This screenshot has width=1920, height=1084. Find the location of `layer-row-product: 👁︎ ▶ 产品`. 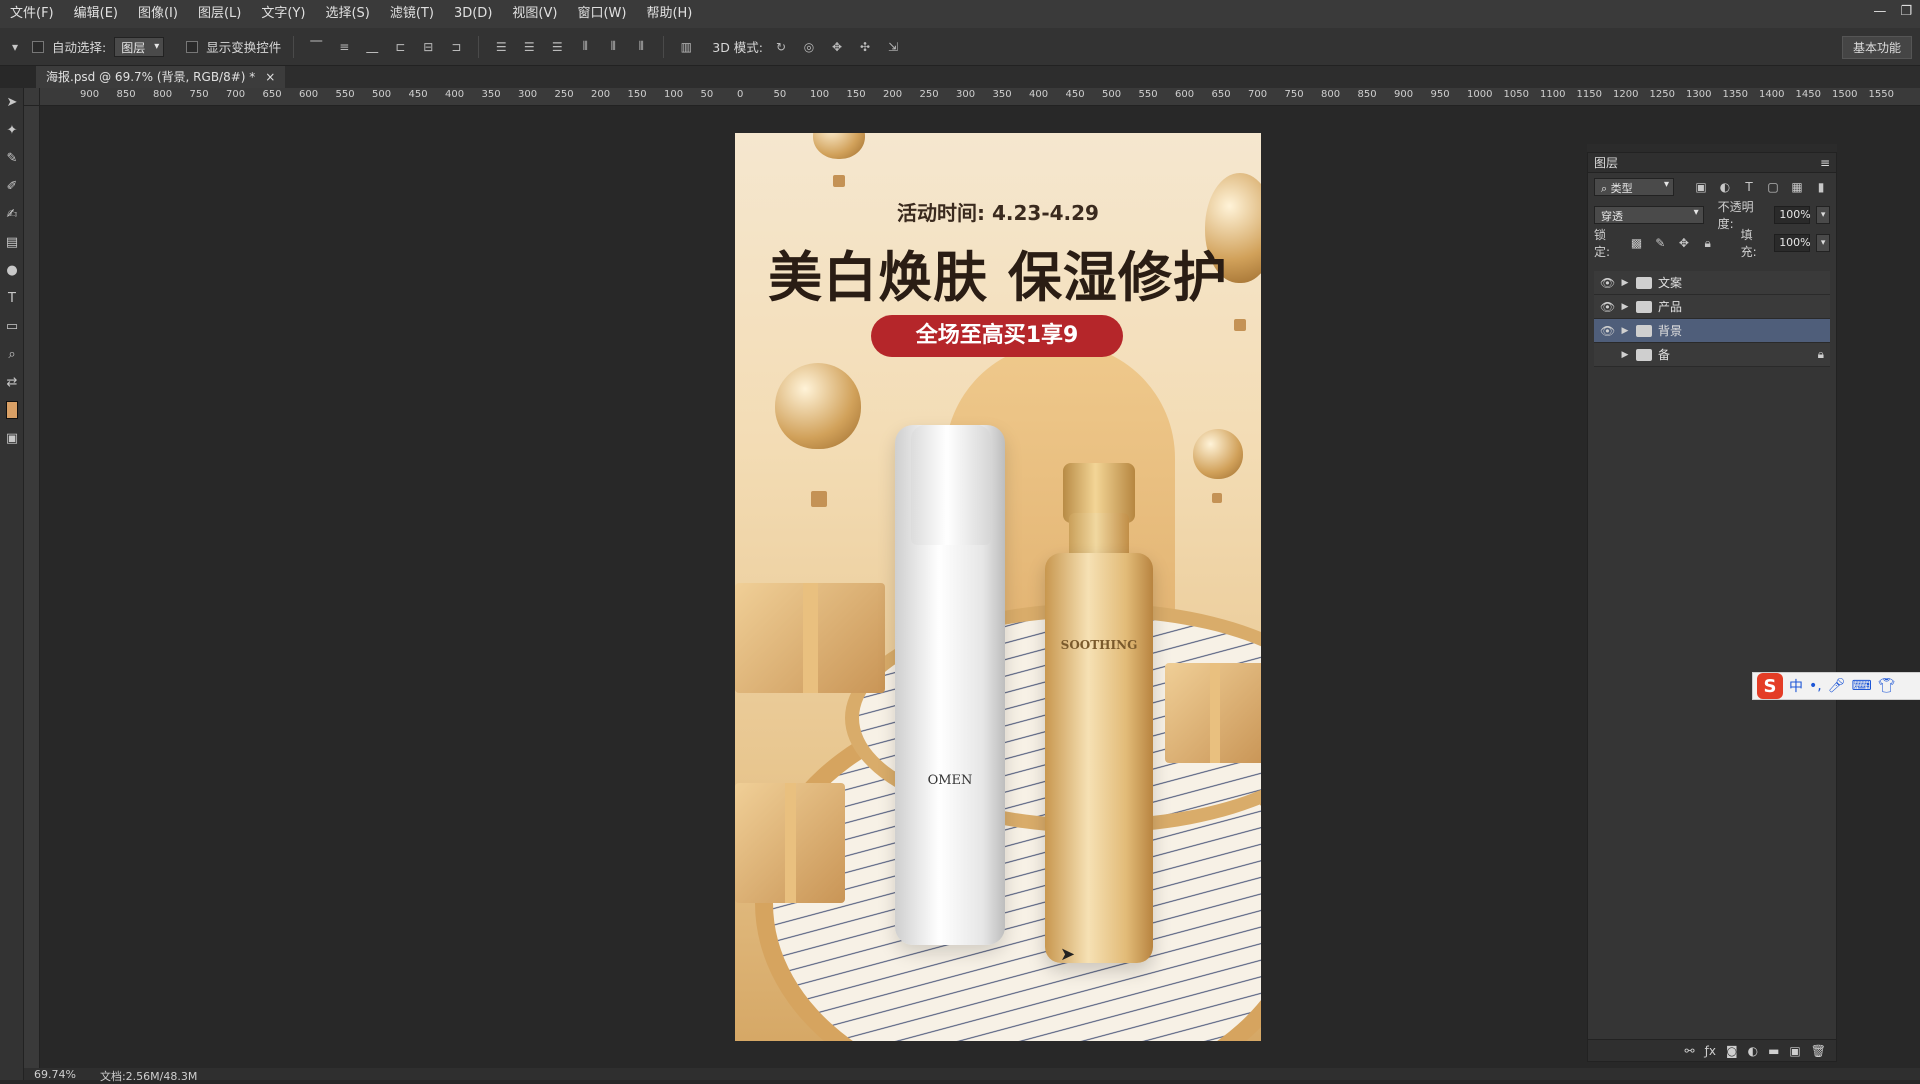

layer-row-product: 👁︎ ▶ 产品 is located at coordinates (1712, 307).